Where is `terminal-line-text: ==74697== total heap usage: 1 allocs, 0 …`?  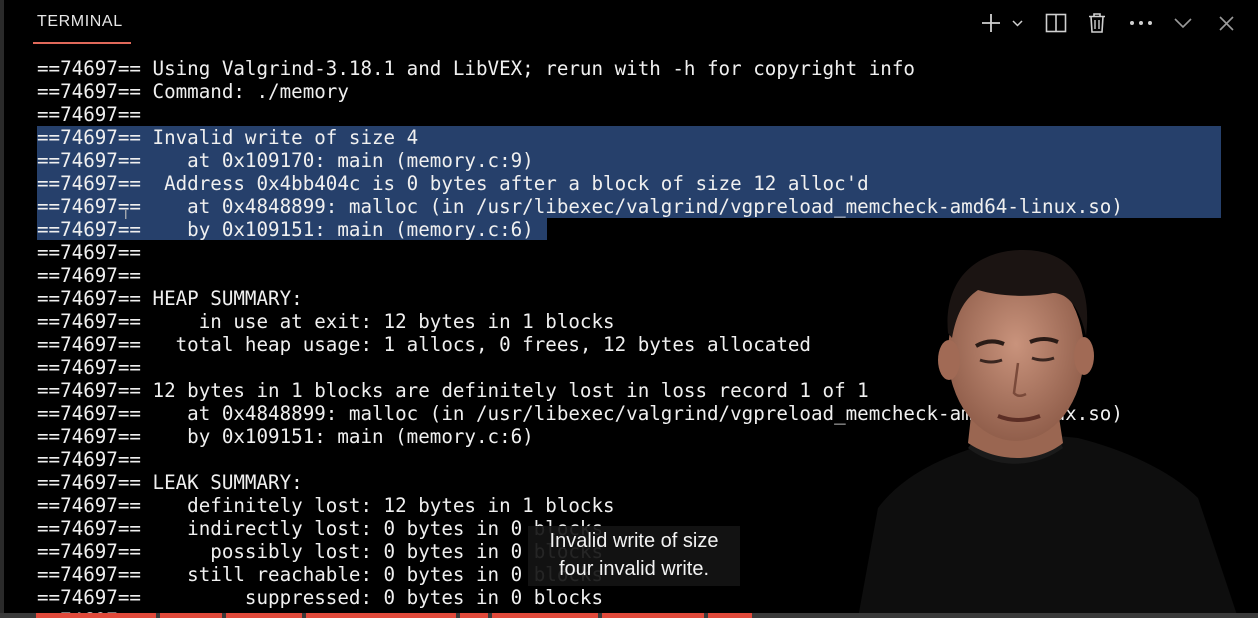 terminal-line-text: ==74697== total heap usage: 1 allocs, 0 … is located at coordinates (424, 344).